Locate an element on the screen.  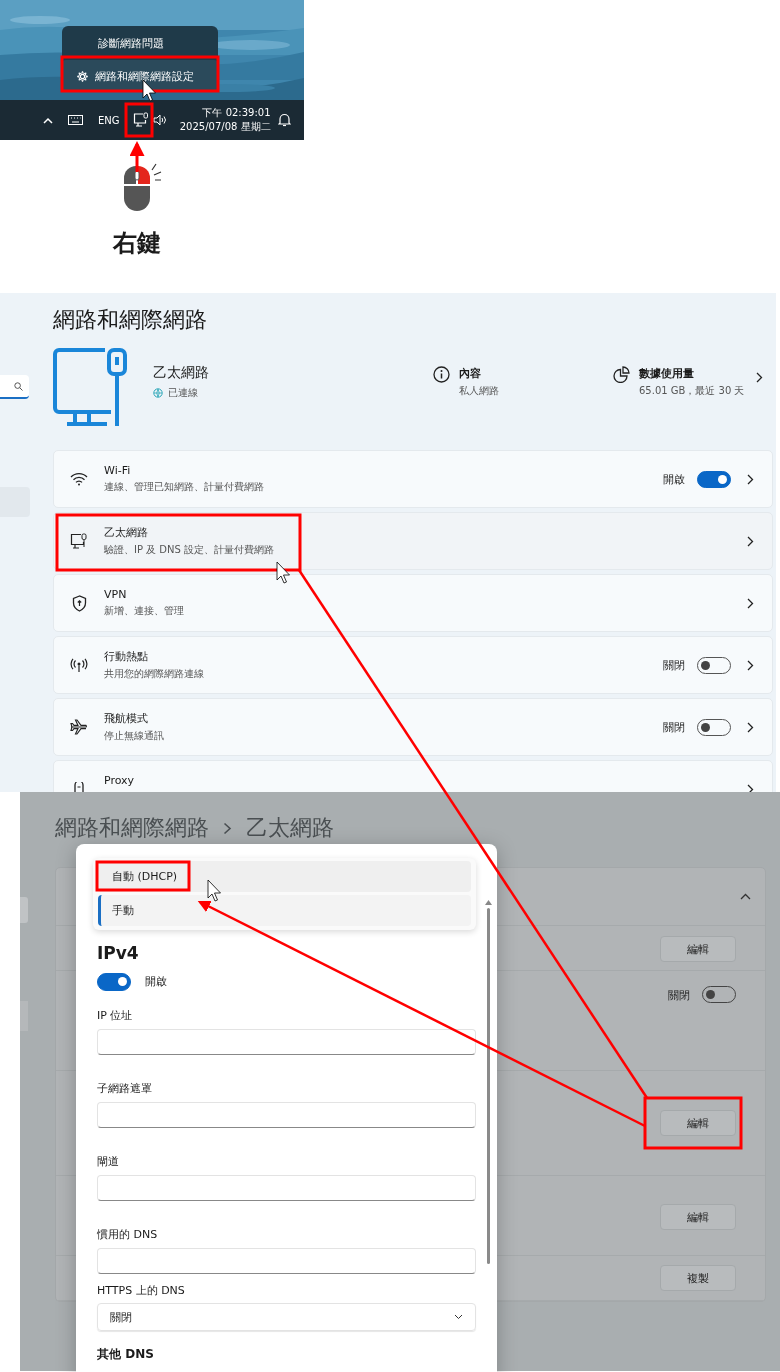
scroll-up-icon is located at coordinates (488, 902).